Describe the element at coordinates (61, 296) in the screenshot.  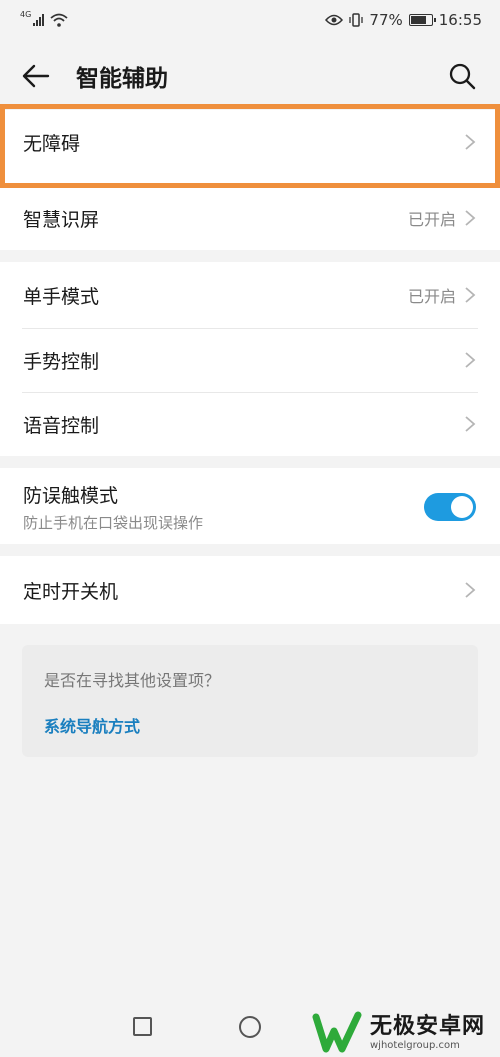
I see `row-label: 单手模式` at that location.